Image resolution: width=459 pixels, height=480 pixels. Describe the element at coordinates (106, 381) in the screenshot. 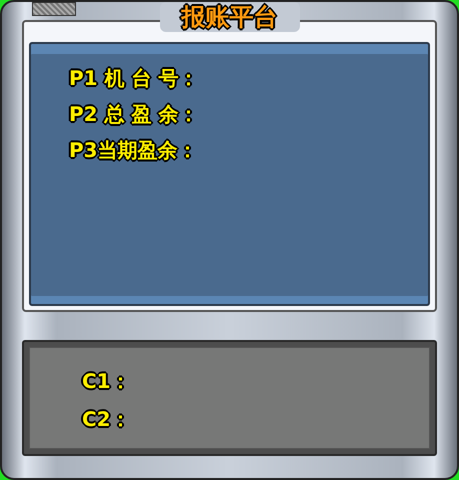

I see `field-label: C1：` at that location.